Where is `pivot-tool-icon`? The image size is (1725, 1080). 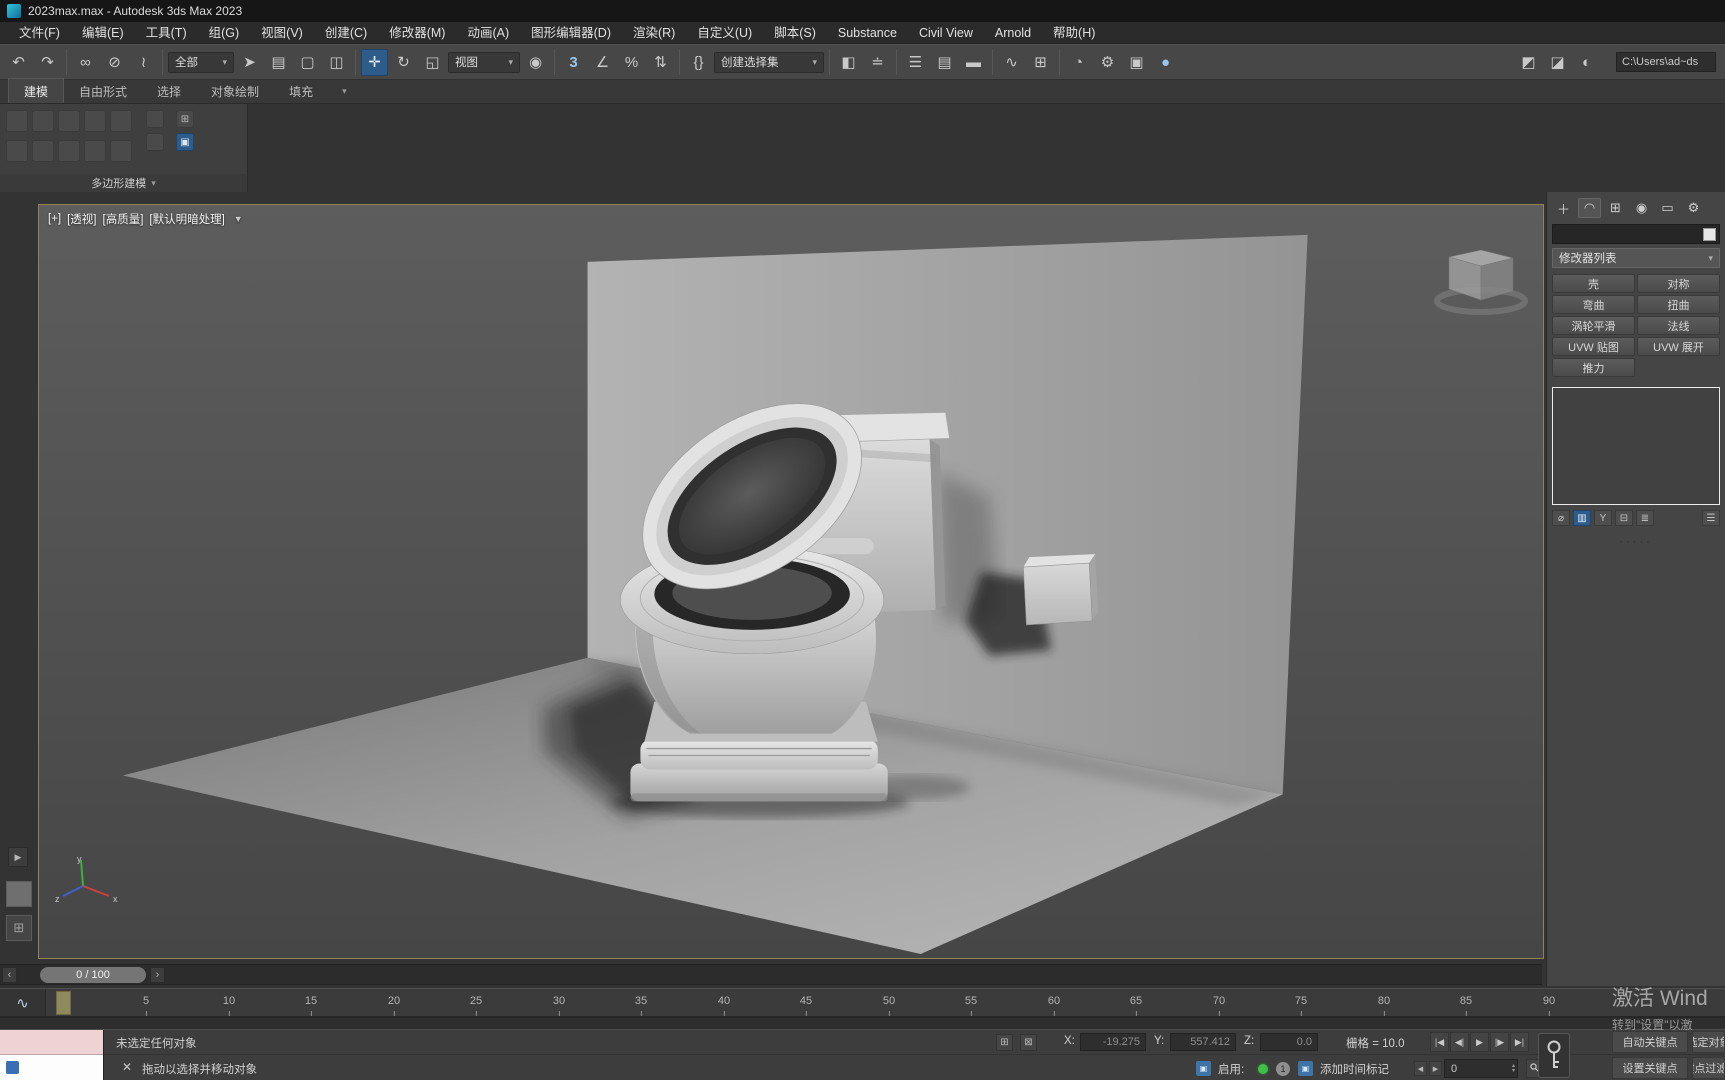
pivot-tool-icon is located at coordinates (17, 151).